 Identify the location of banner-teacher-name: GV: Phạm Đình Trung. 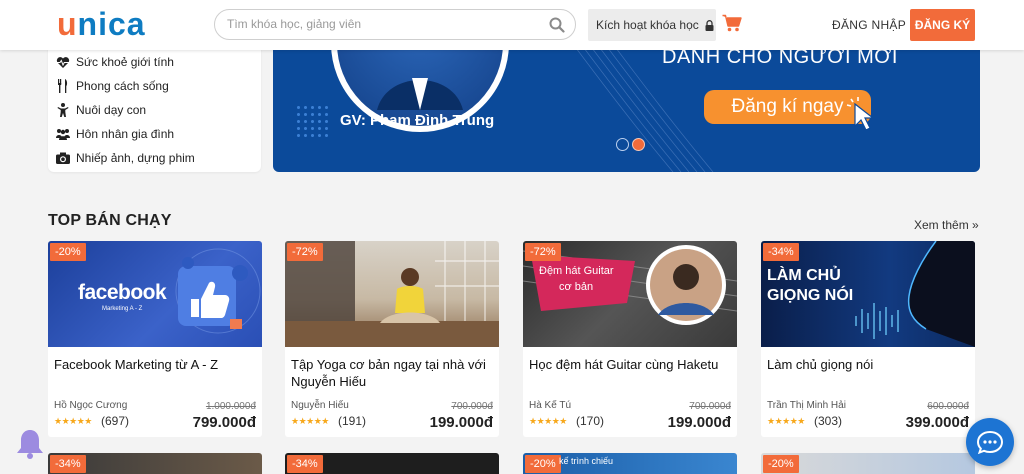
(417, 120).